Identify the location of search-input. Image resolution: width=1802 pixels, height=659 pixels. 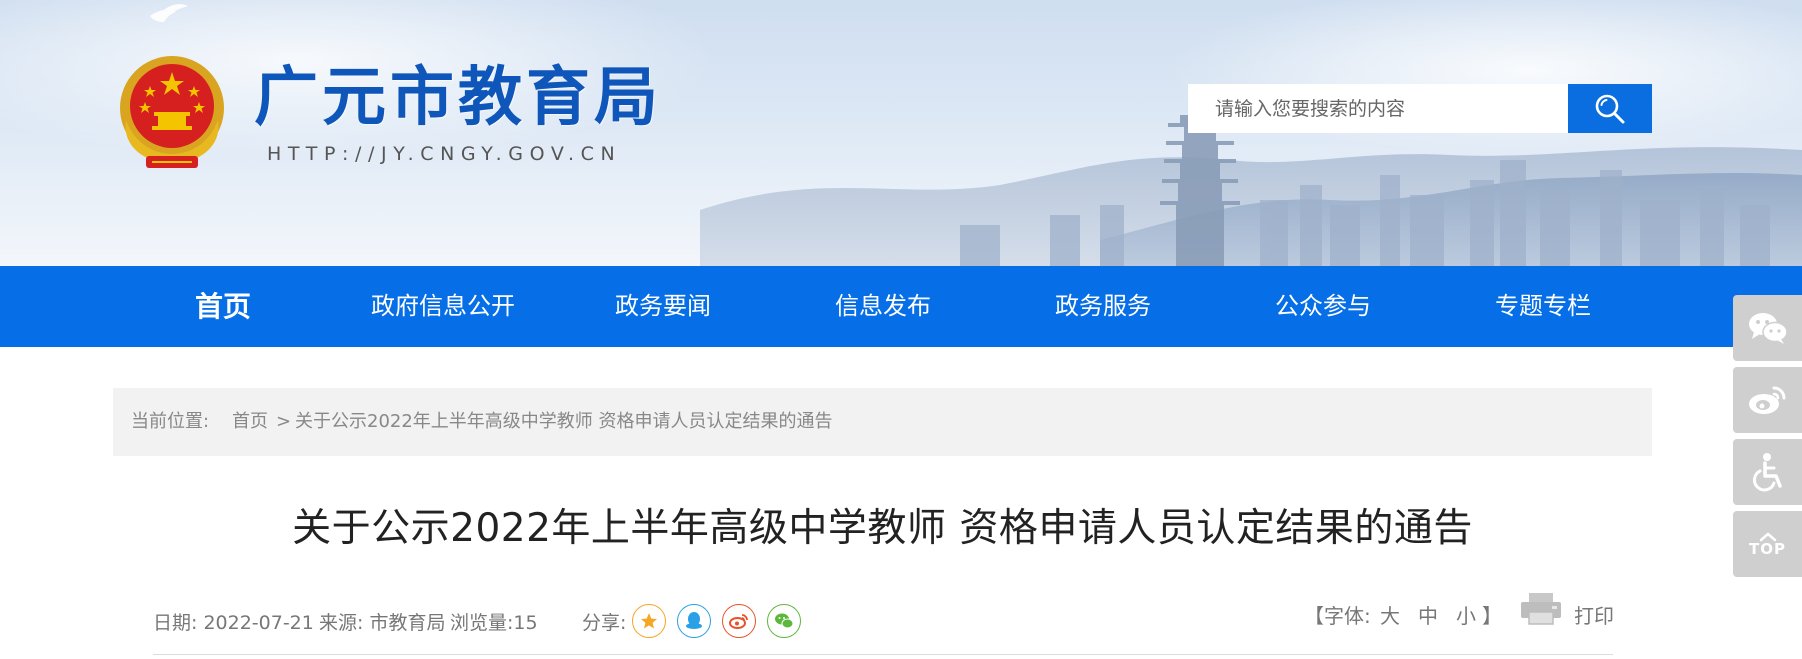
(1378, 108).